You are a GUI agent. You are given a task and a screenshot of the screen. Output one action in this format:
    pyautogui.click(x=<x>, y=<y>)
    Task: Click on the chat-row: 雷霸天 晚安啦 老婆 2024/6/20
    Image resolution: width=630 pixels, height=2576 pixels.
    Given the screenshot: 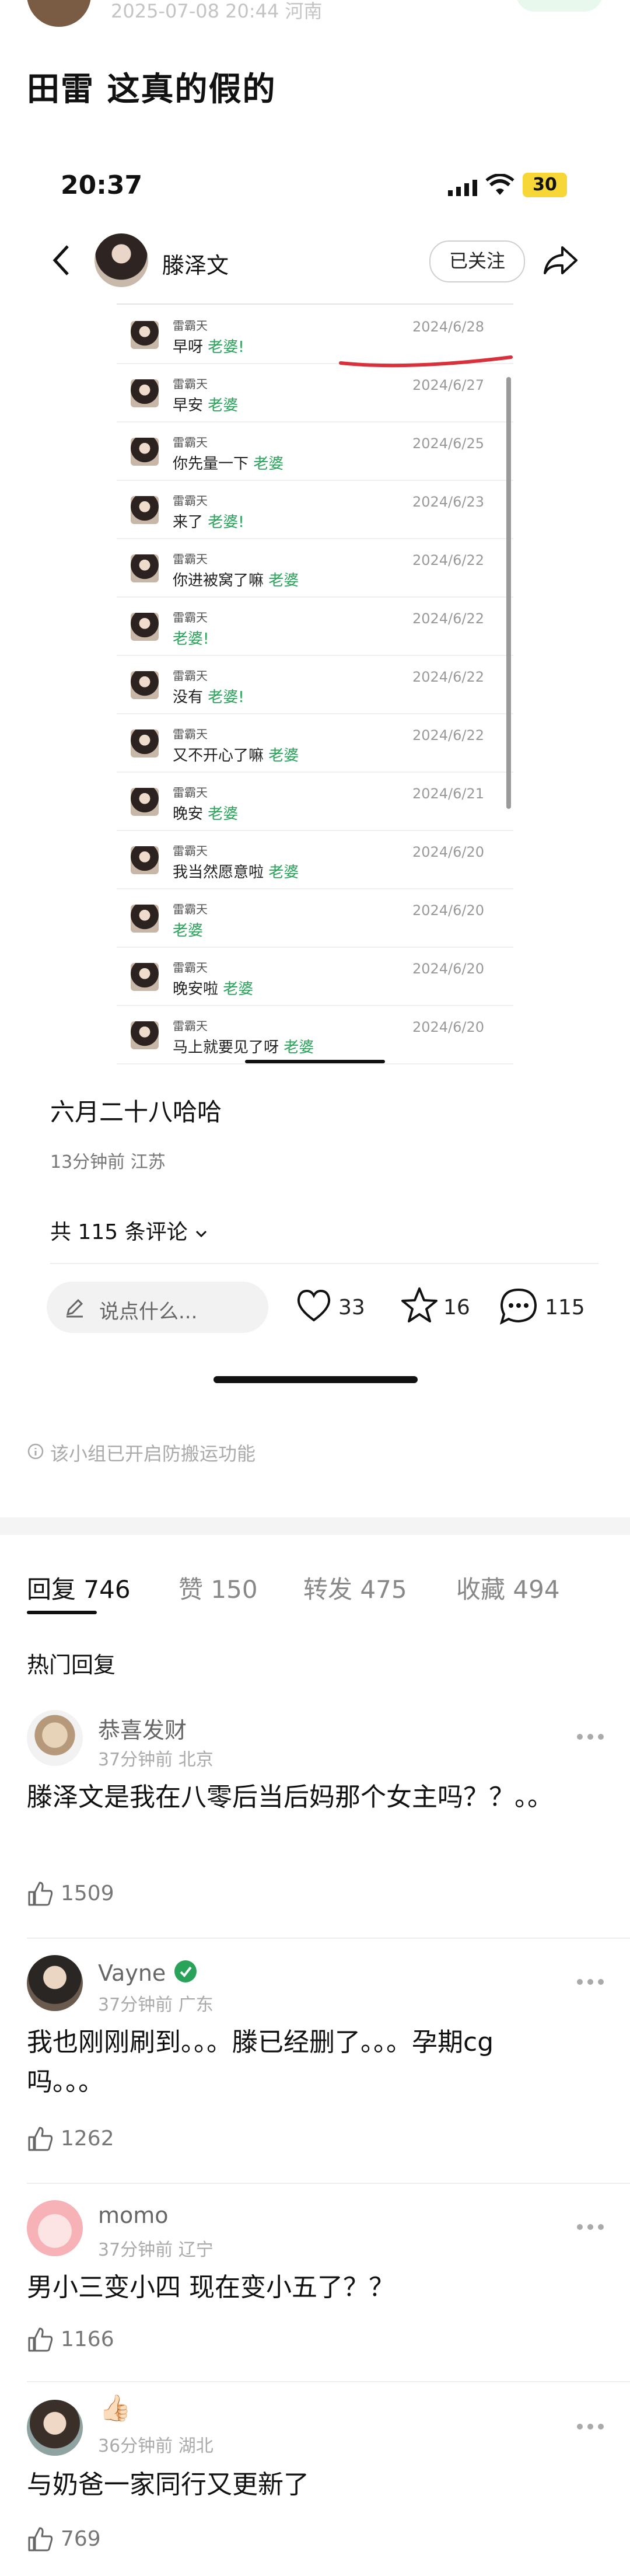 What is the action you would take?
    pyautogui.click(x=315, y=976)
    